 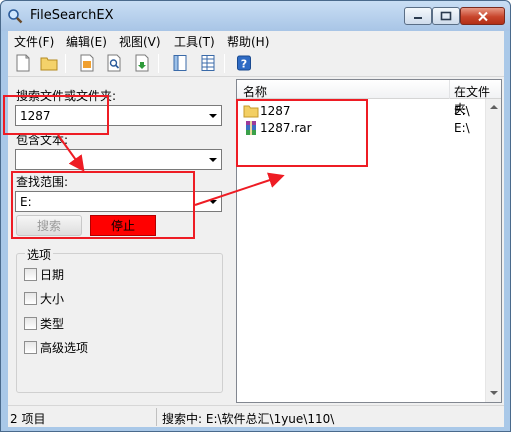 What do you see at coordinates (239, 189) in the screenshot?
I see `annotation-arrow-right` at bounding box center [239, 189].